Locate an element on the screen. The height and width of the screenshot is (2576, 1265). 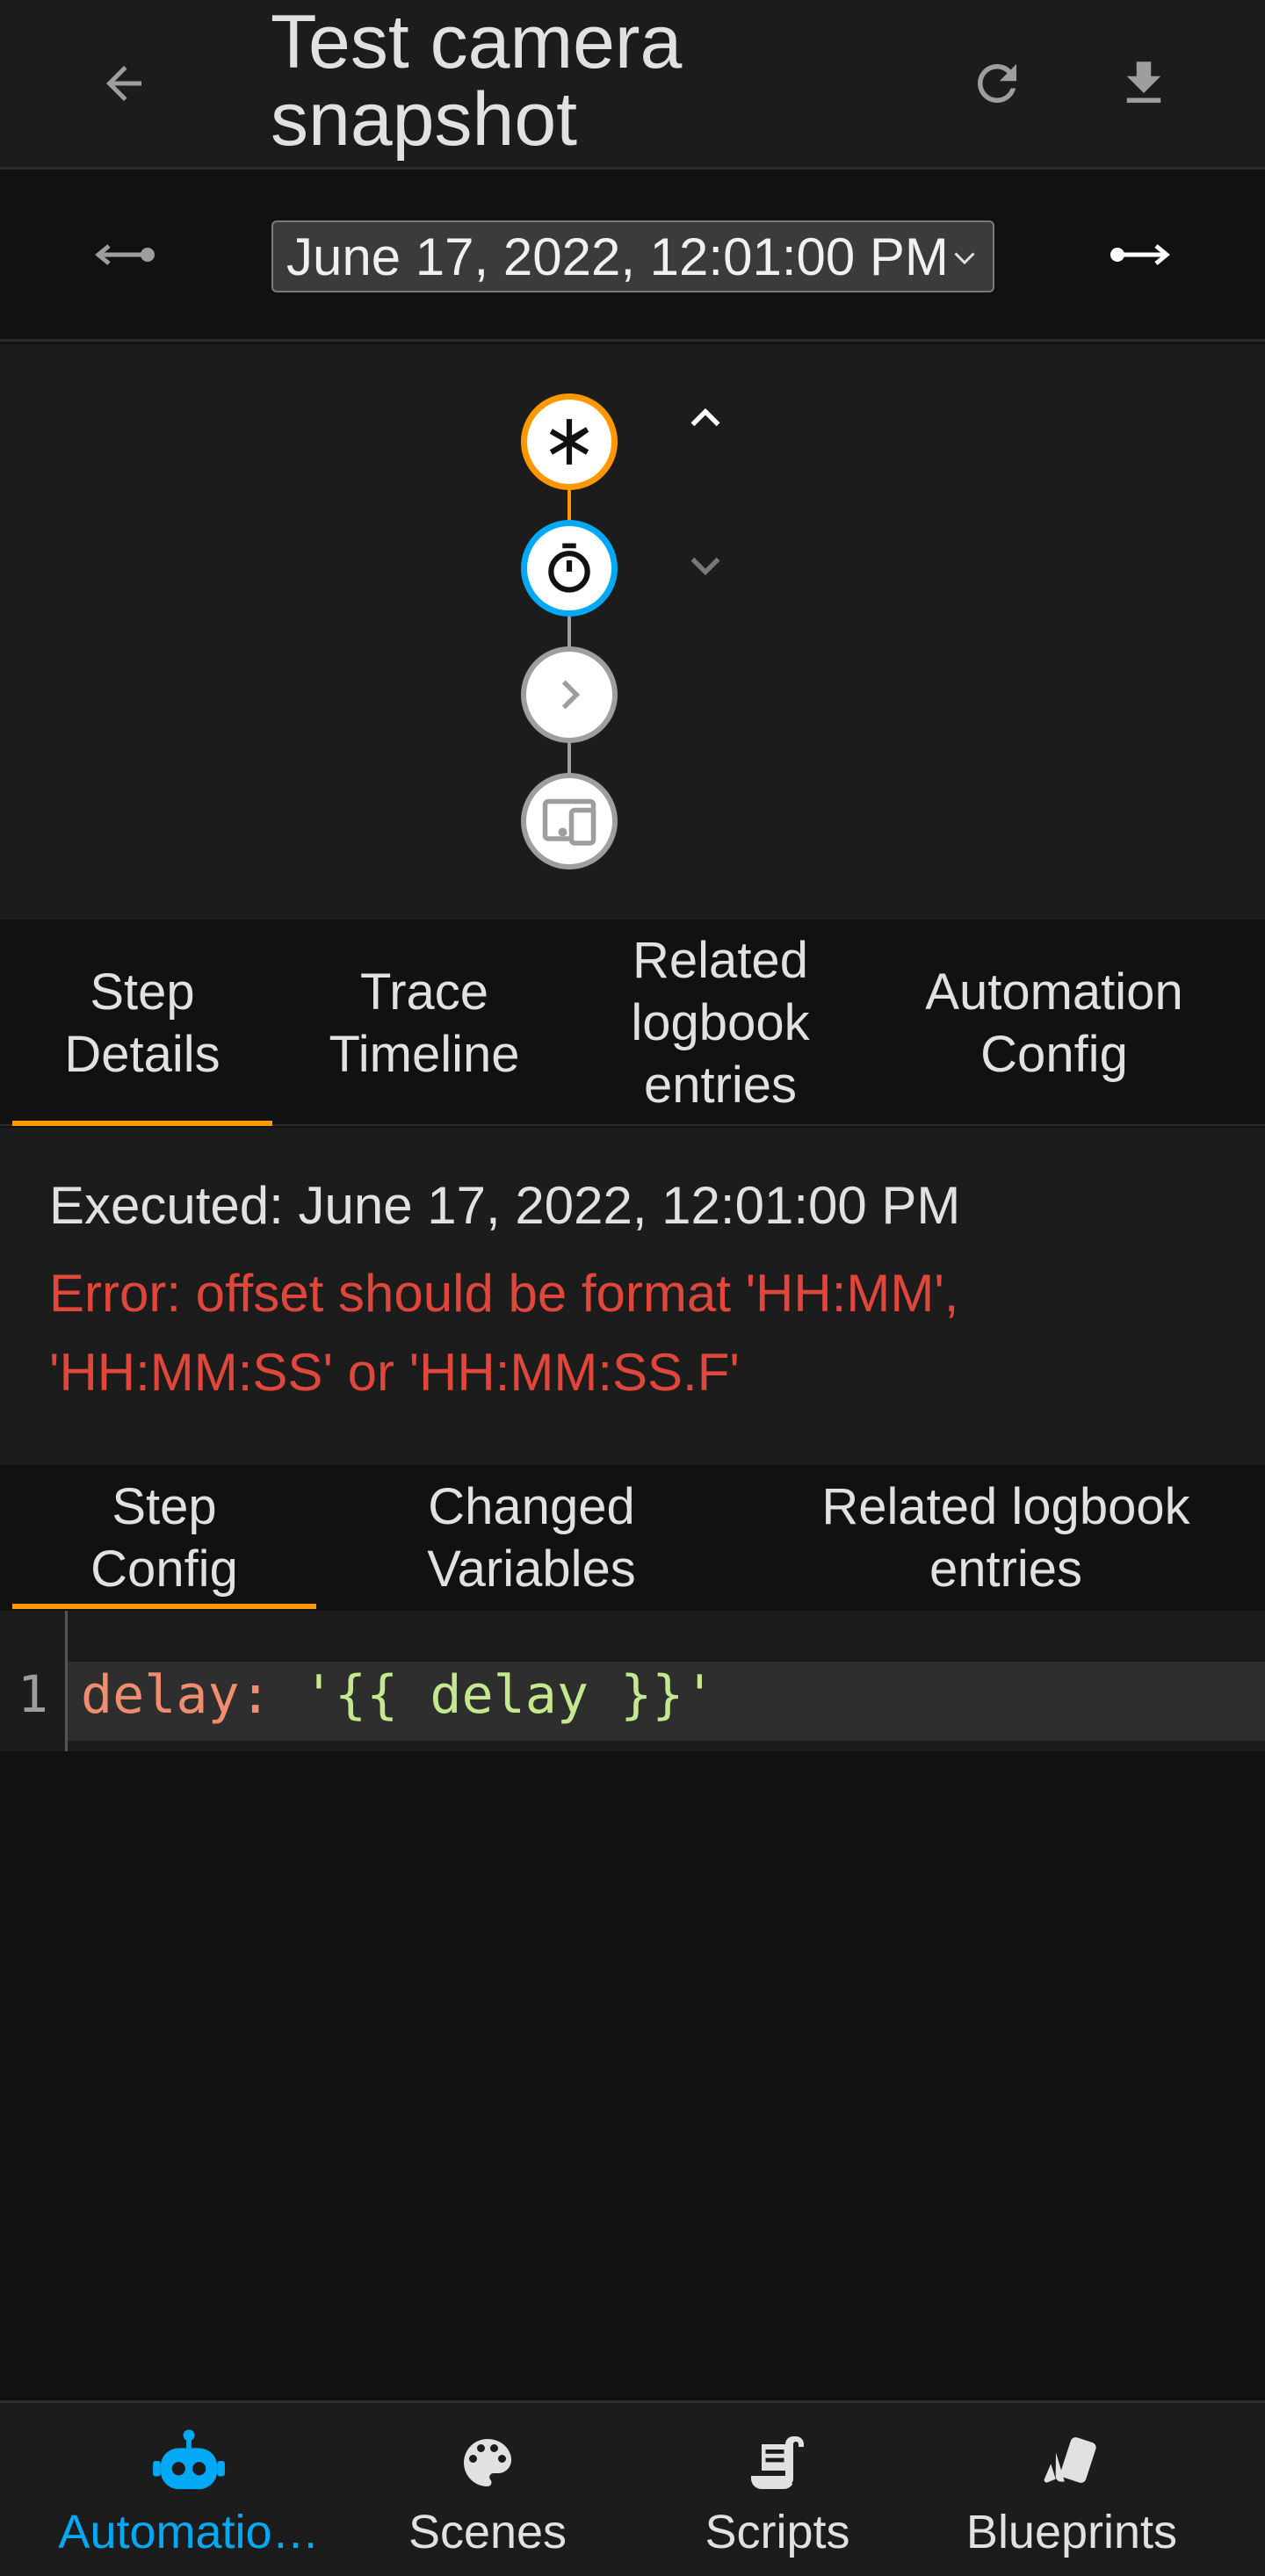
page-title: Test camera snapshot is located at coordinates (477, 81).